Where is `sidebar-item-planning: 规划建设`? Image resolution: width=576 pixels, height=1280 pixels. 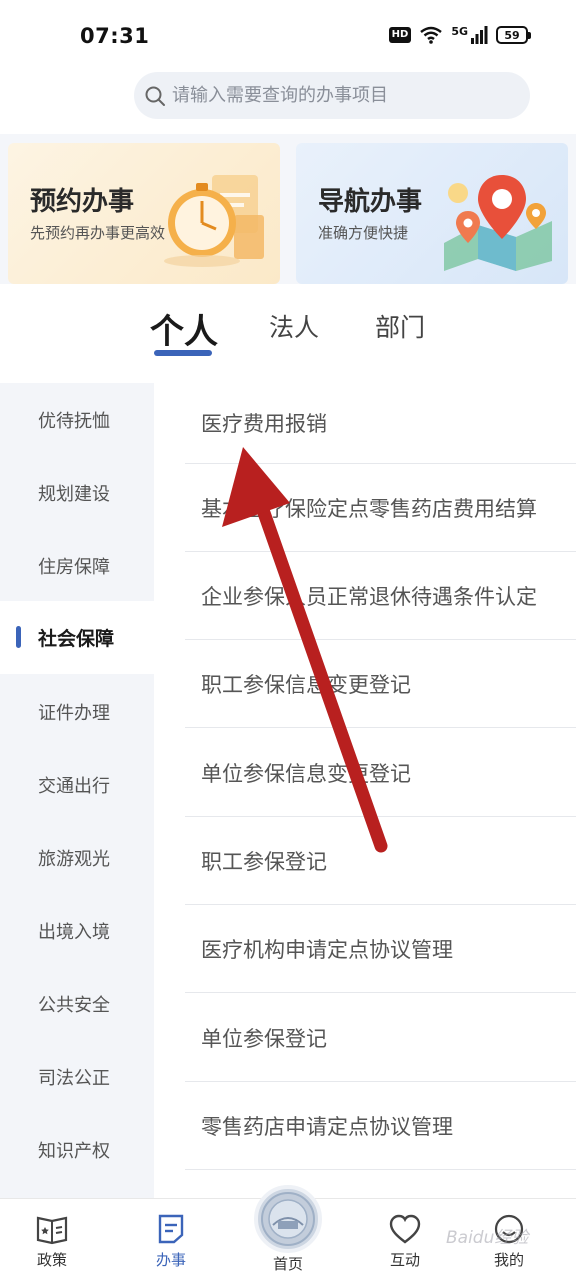
sidebar-item-planning: 规划建设 is located at coordinates (77, 492).